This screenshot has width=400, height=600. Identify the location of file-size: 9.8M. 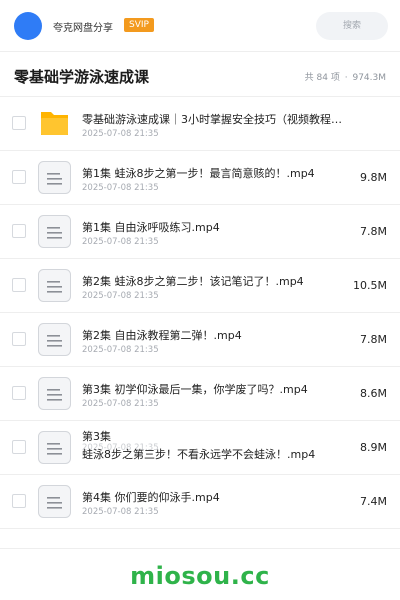
(373, 177).